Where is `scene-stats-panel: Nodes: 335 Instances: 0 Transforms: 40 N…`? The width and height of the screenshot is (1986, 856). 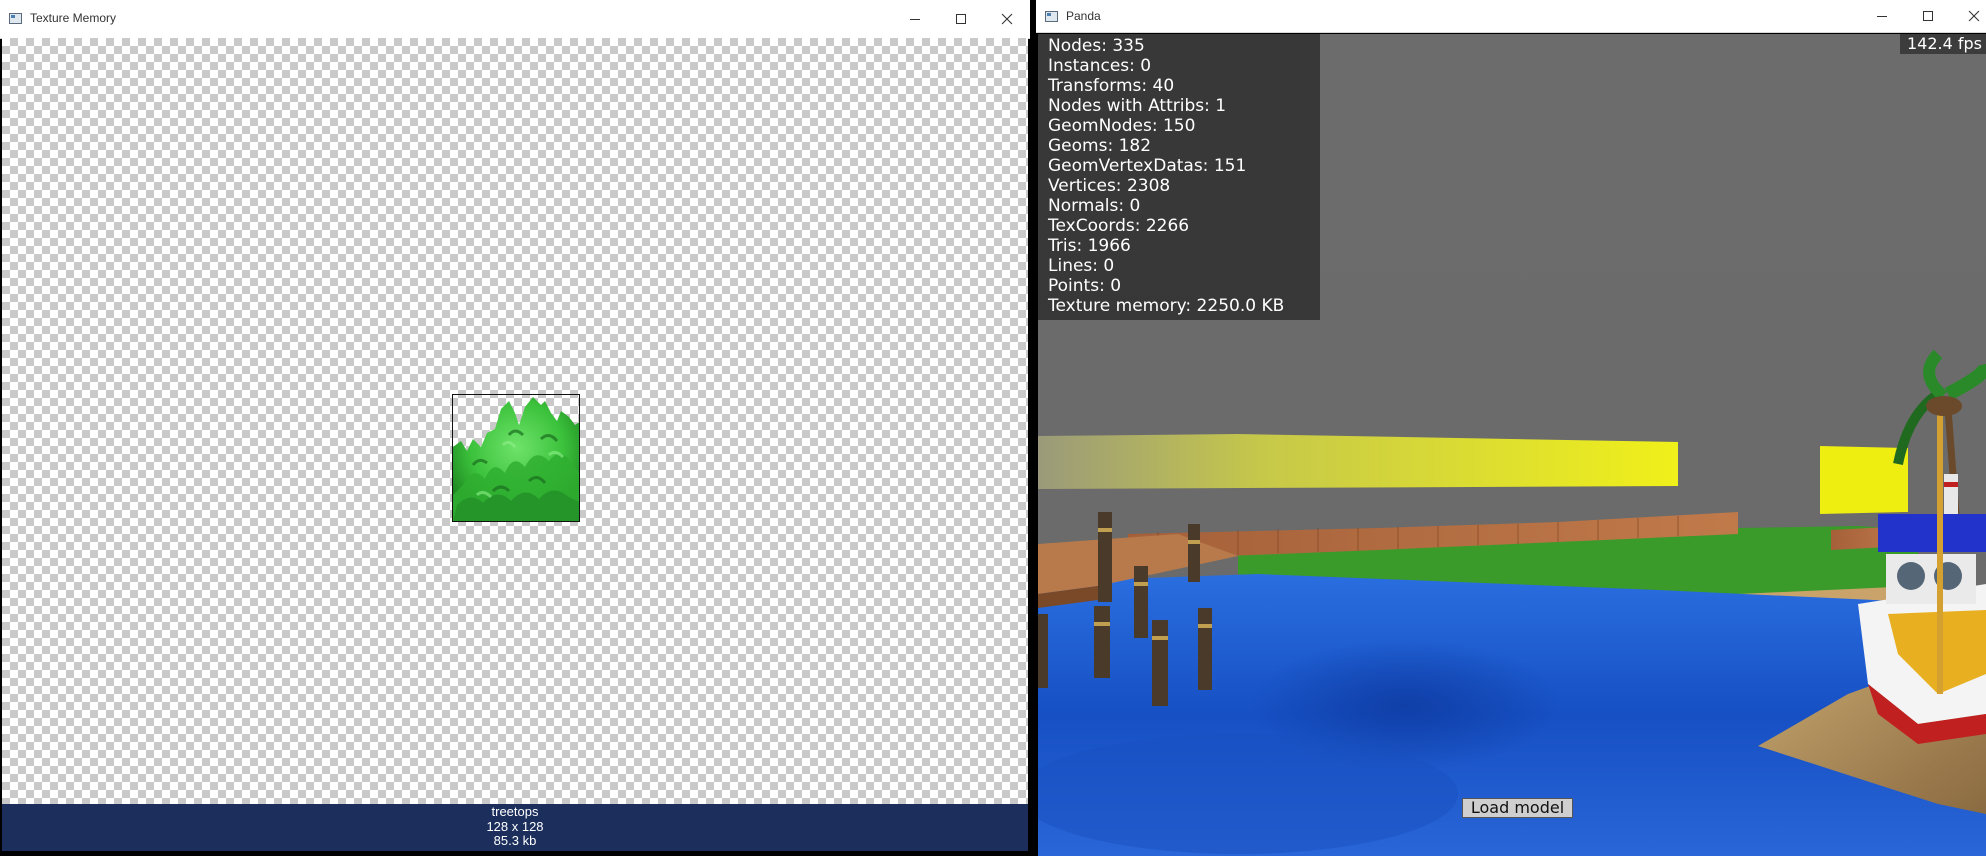 scene-stats-panel: Nodes: 335 Instances: 0 Transforms: 40 N… is located at coordinates (1179, 177).